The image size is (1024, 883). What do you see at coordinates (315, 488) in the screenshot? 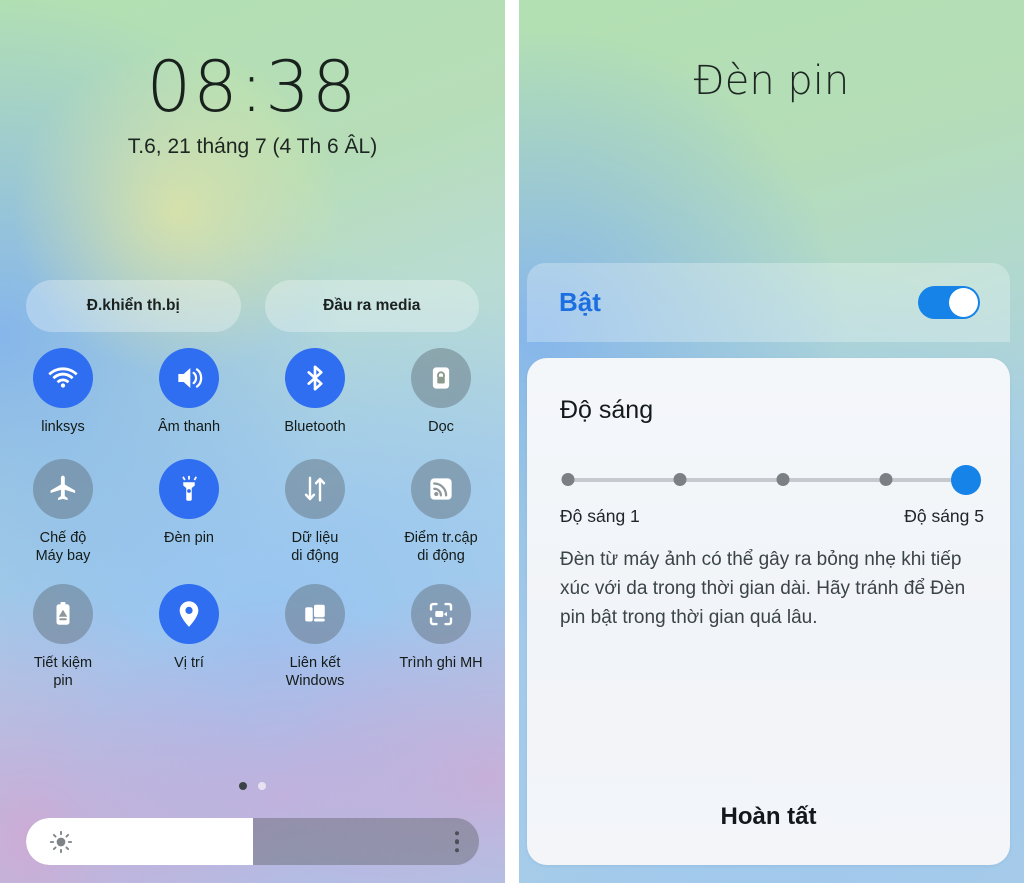
I see `mobile-data-icon` at bounding box center [315, 488].